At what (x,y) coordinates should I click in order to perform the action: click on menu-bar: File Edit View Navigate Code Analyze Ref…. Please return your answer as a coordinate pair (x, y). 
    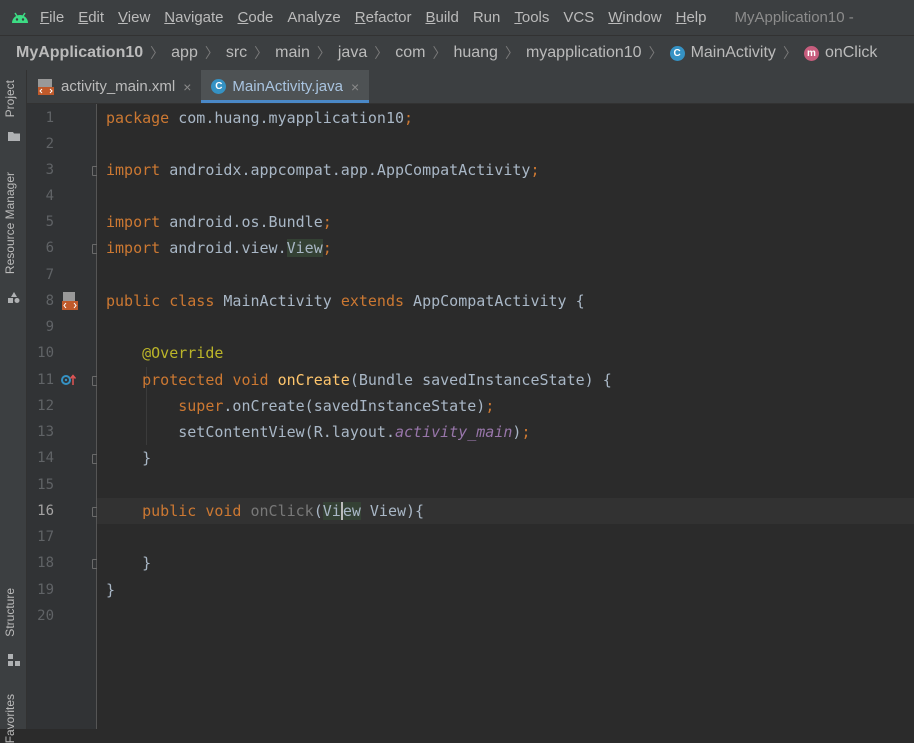
    Looking at the image, I should click on (457, 17).